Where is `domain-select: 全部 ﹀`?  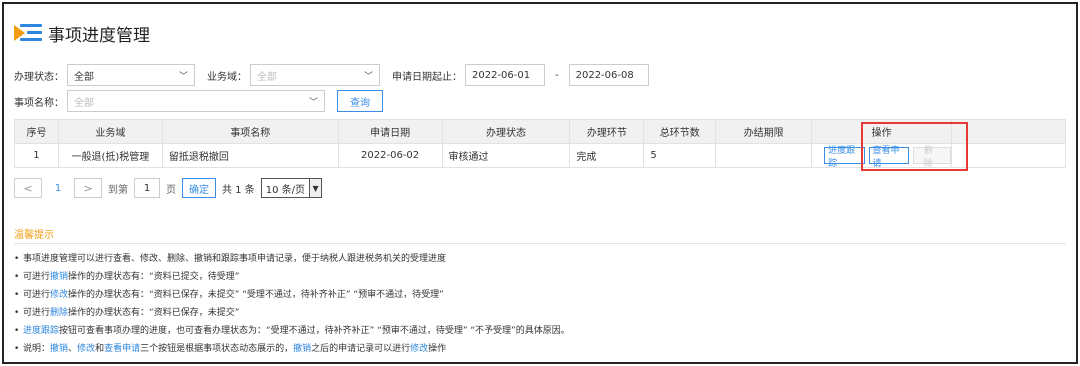 domain-select: 全部 ﹀ is located at coordinates (315, 75).